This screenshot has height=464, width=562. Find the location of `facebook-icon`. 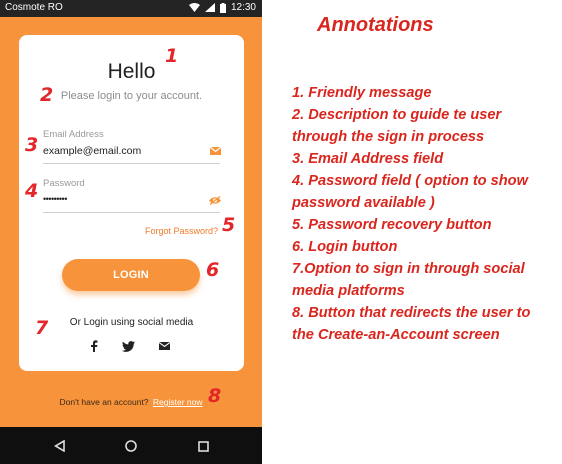

facebook-icon is located at coordinates (94, 346).